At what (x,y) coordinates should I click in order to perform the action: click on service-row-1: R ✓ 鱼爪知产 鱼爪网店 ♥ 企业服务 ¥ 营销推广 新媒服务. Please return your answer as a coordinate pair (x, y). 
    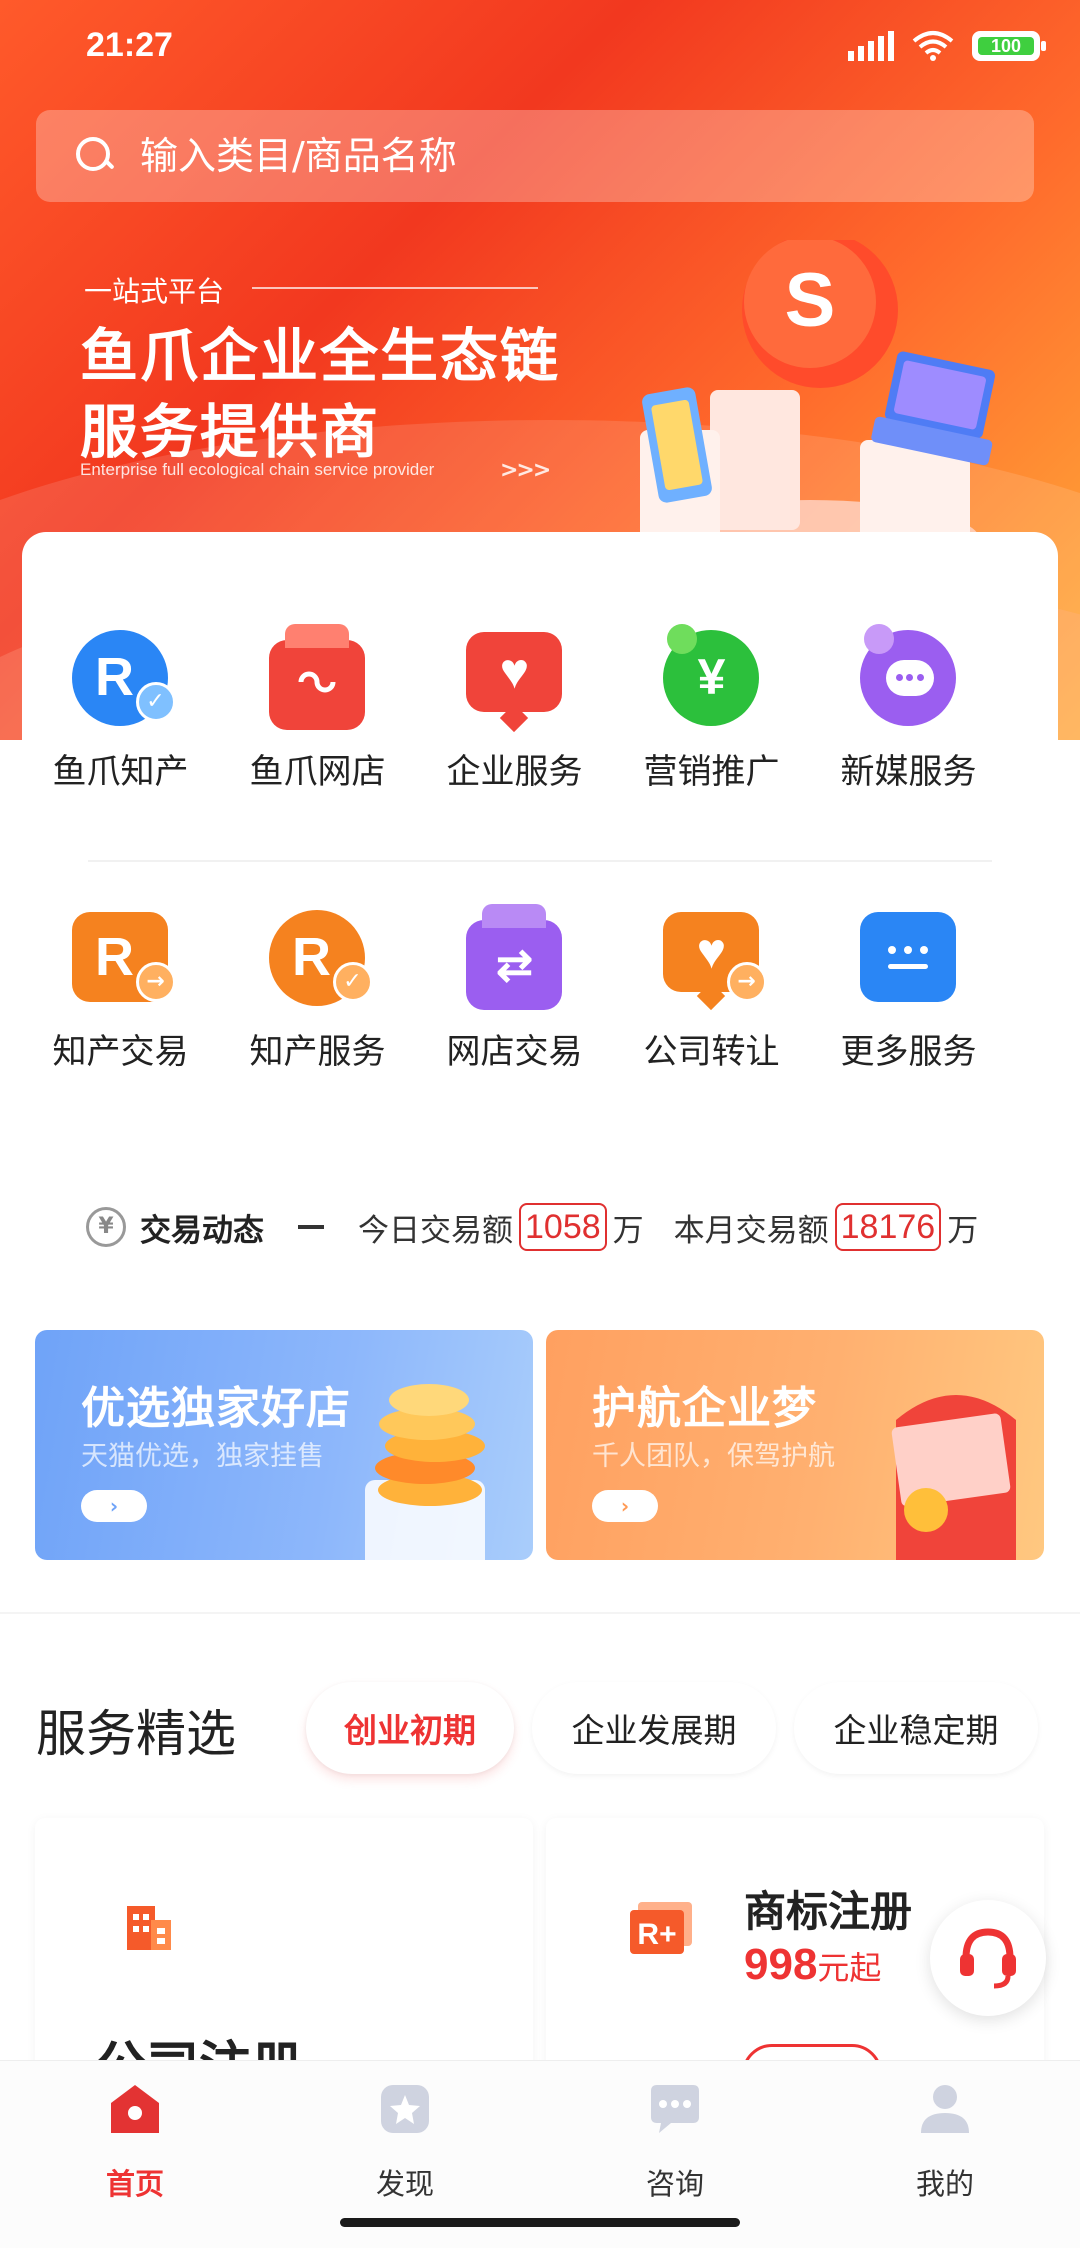
    Looking at the image, I should click on (540, 707).